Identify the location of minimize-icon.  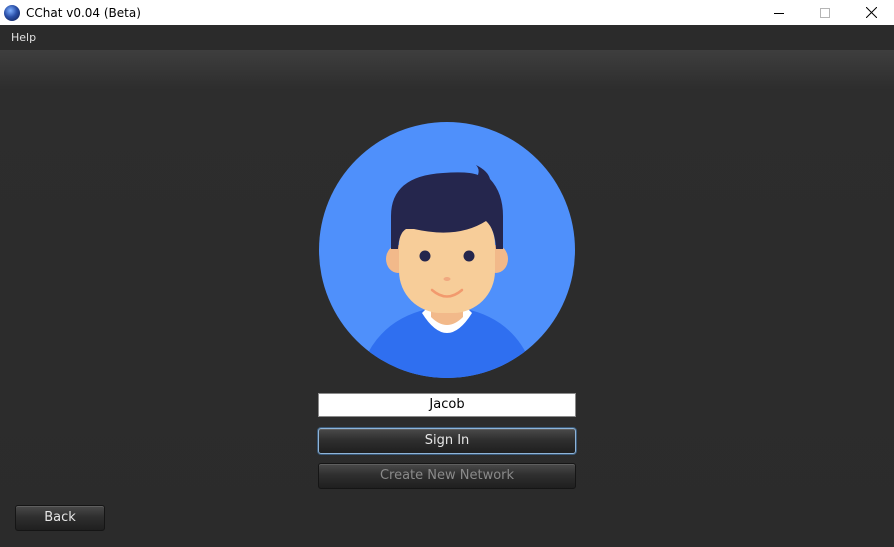
(779, 13).